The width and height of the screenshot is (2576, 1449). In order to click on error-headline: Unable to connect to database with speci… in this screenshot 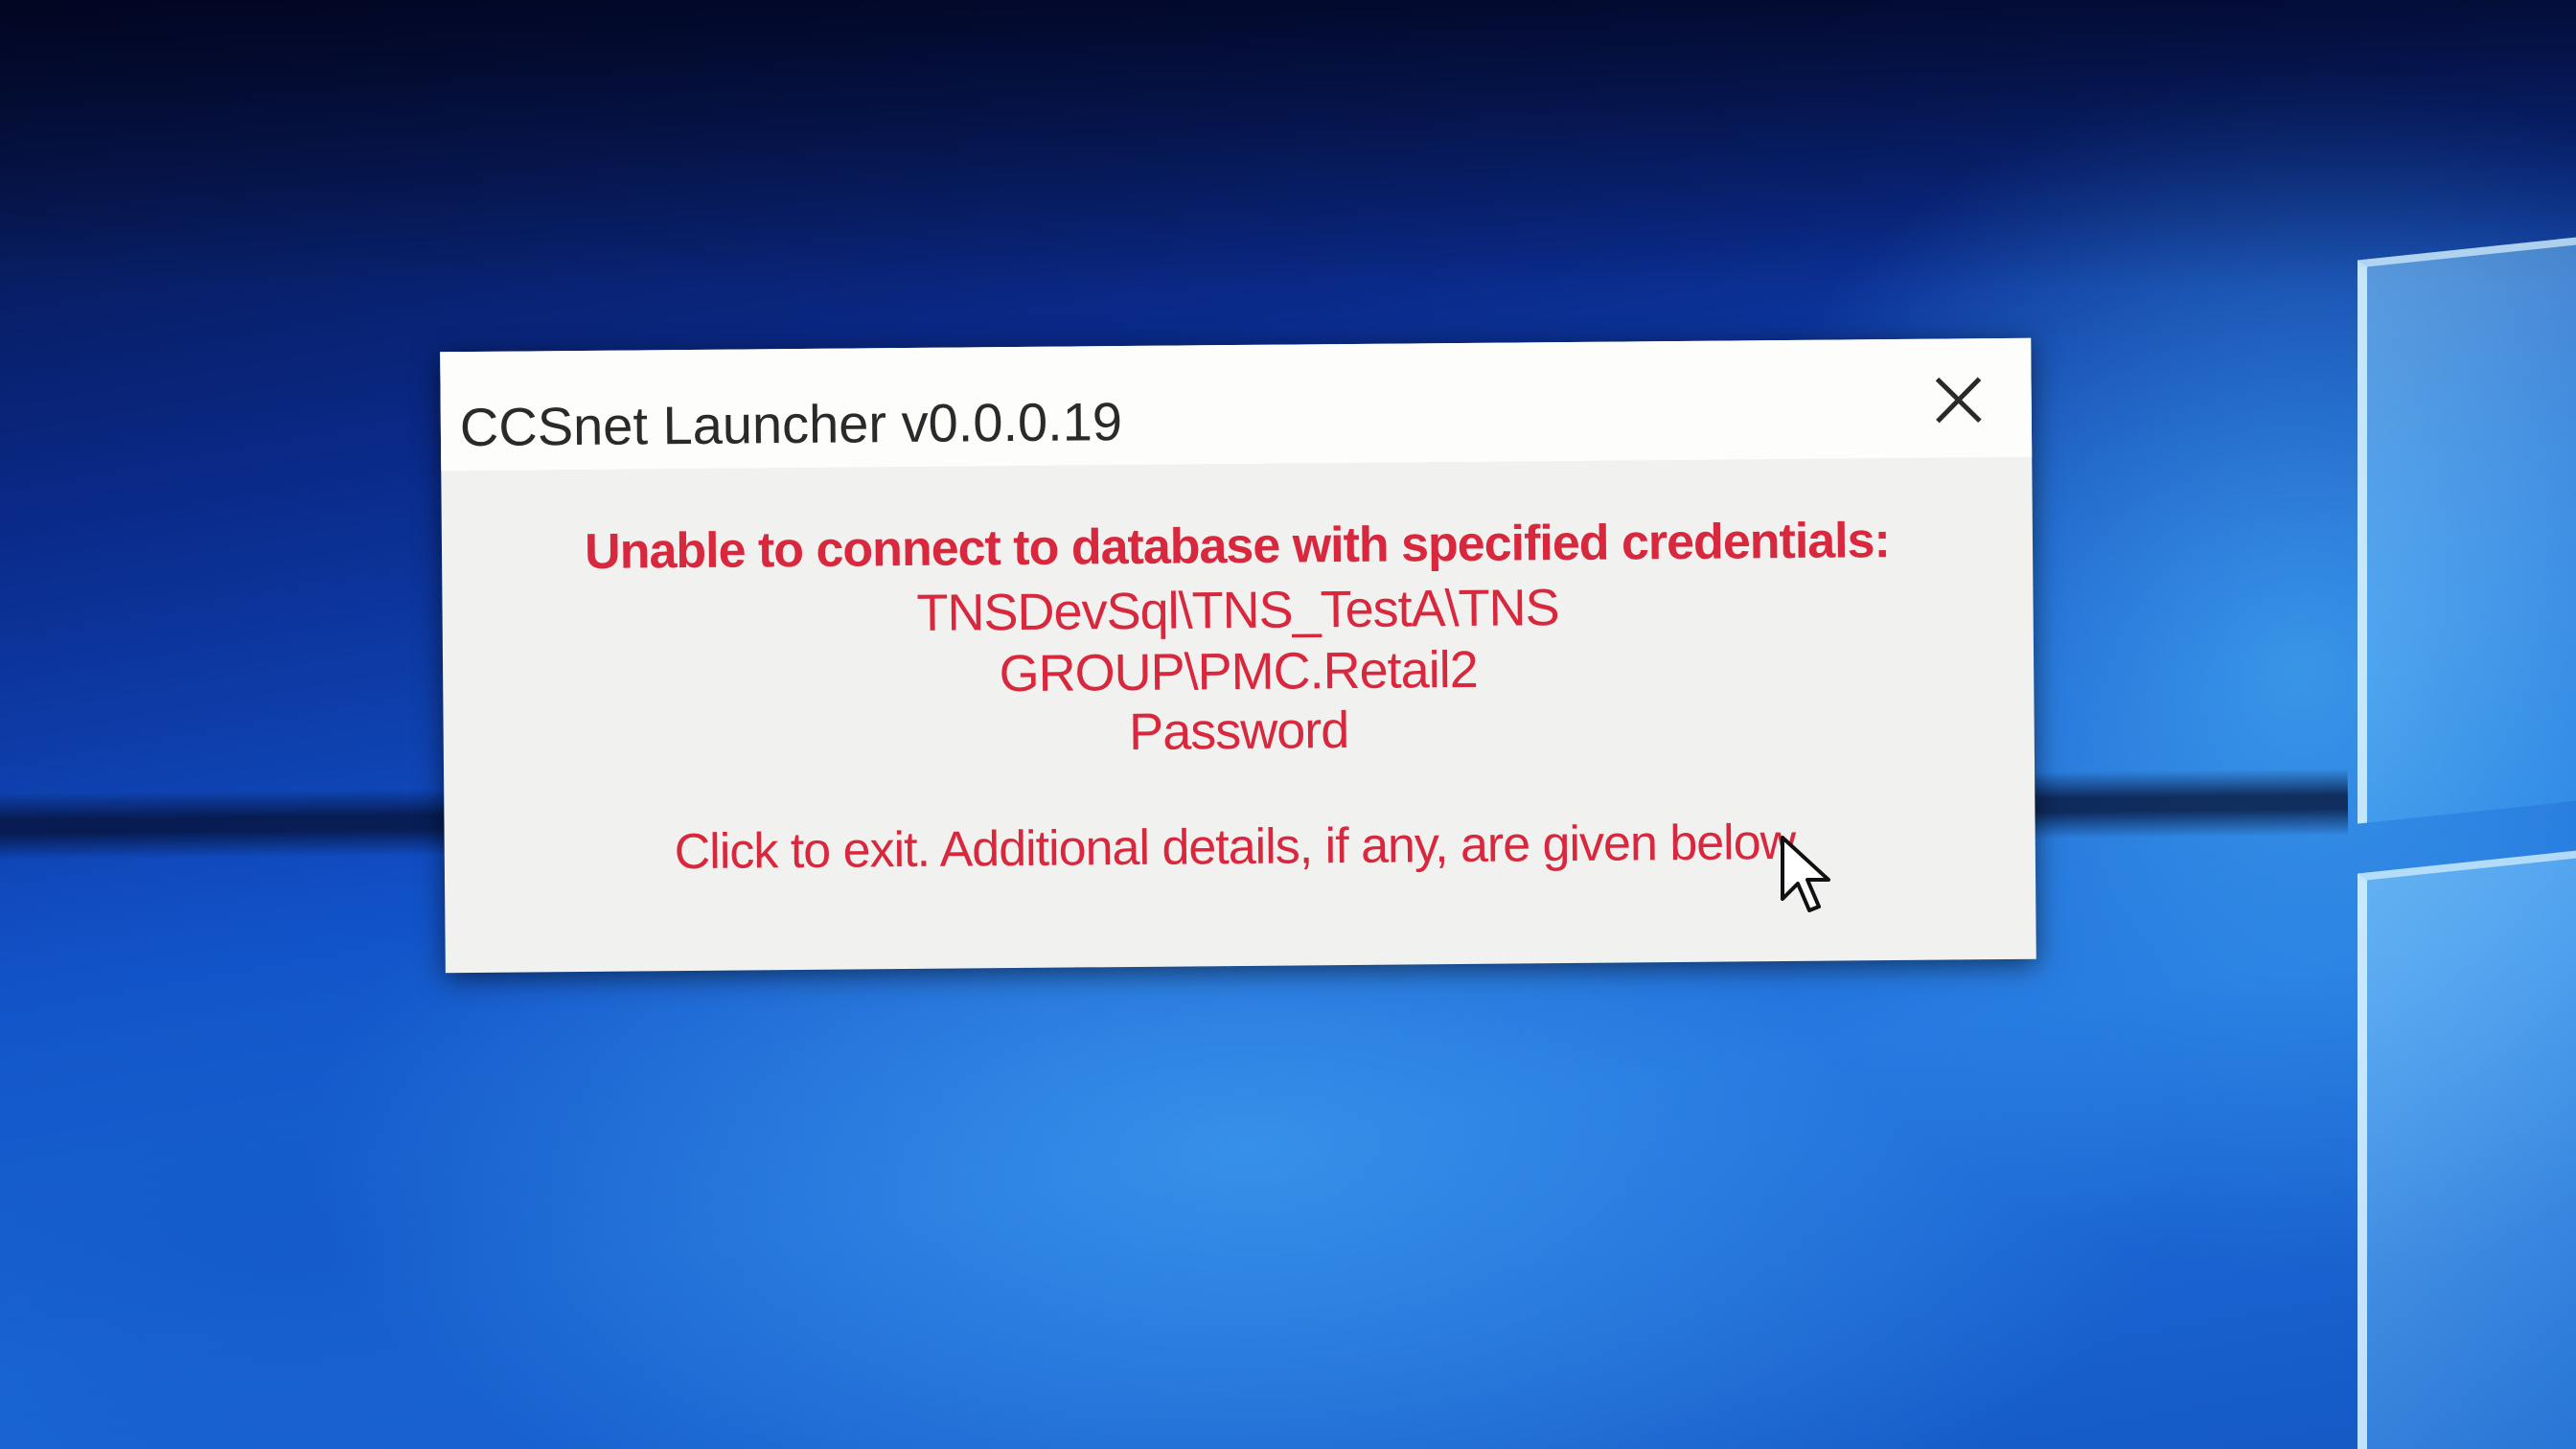, I will do `click(1237, 546)`.